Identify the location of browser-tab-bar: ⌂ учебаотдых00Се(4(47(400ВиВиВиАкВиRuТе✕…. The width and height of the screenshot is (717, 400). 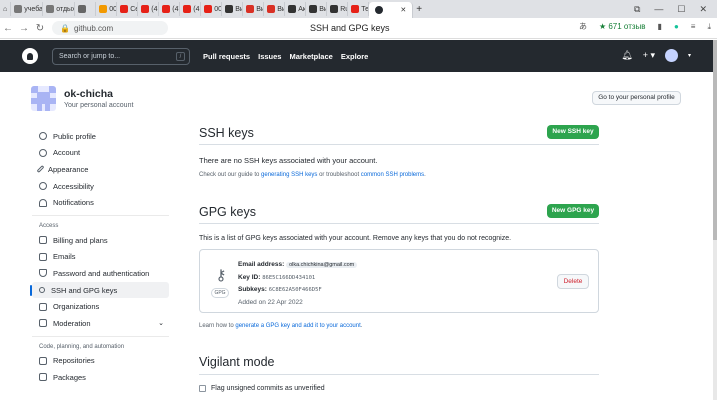
(358, 9).